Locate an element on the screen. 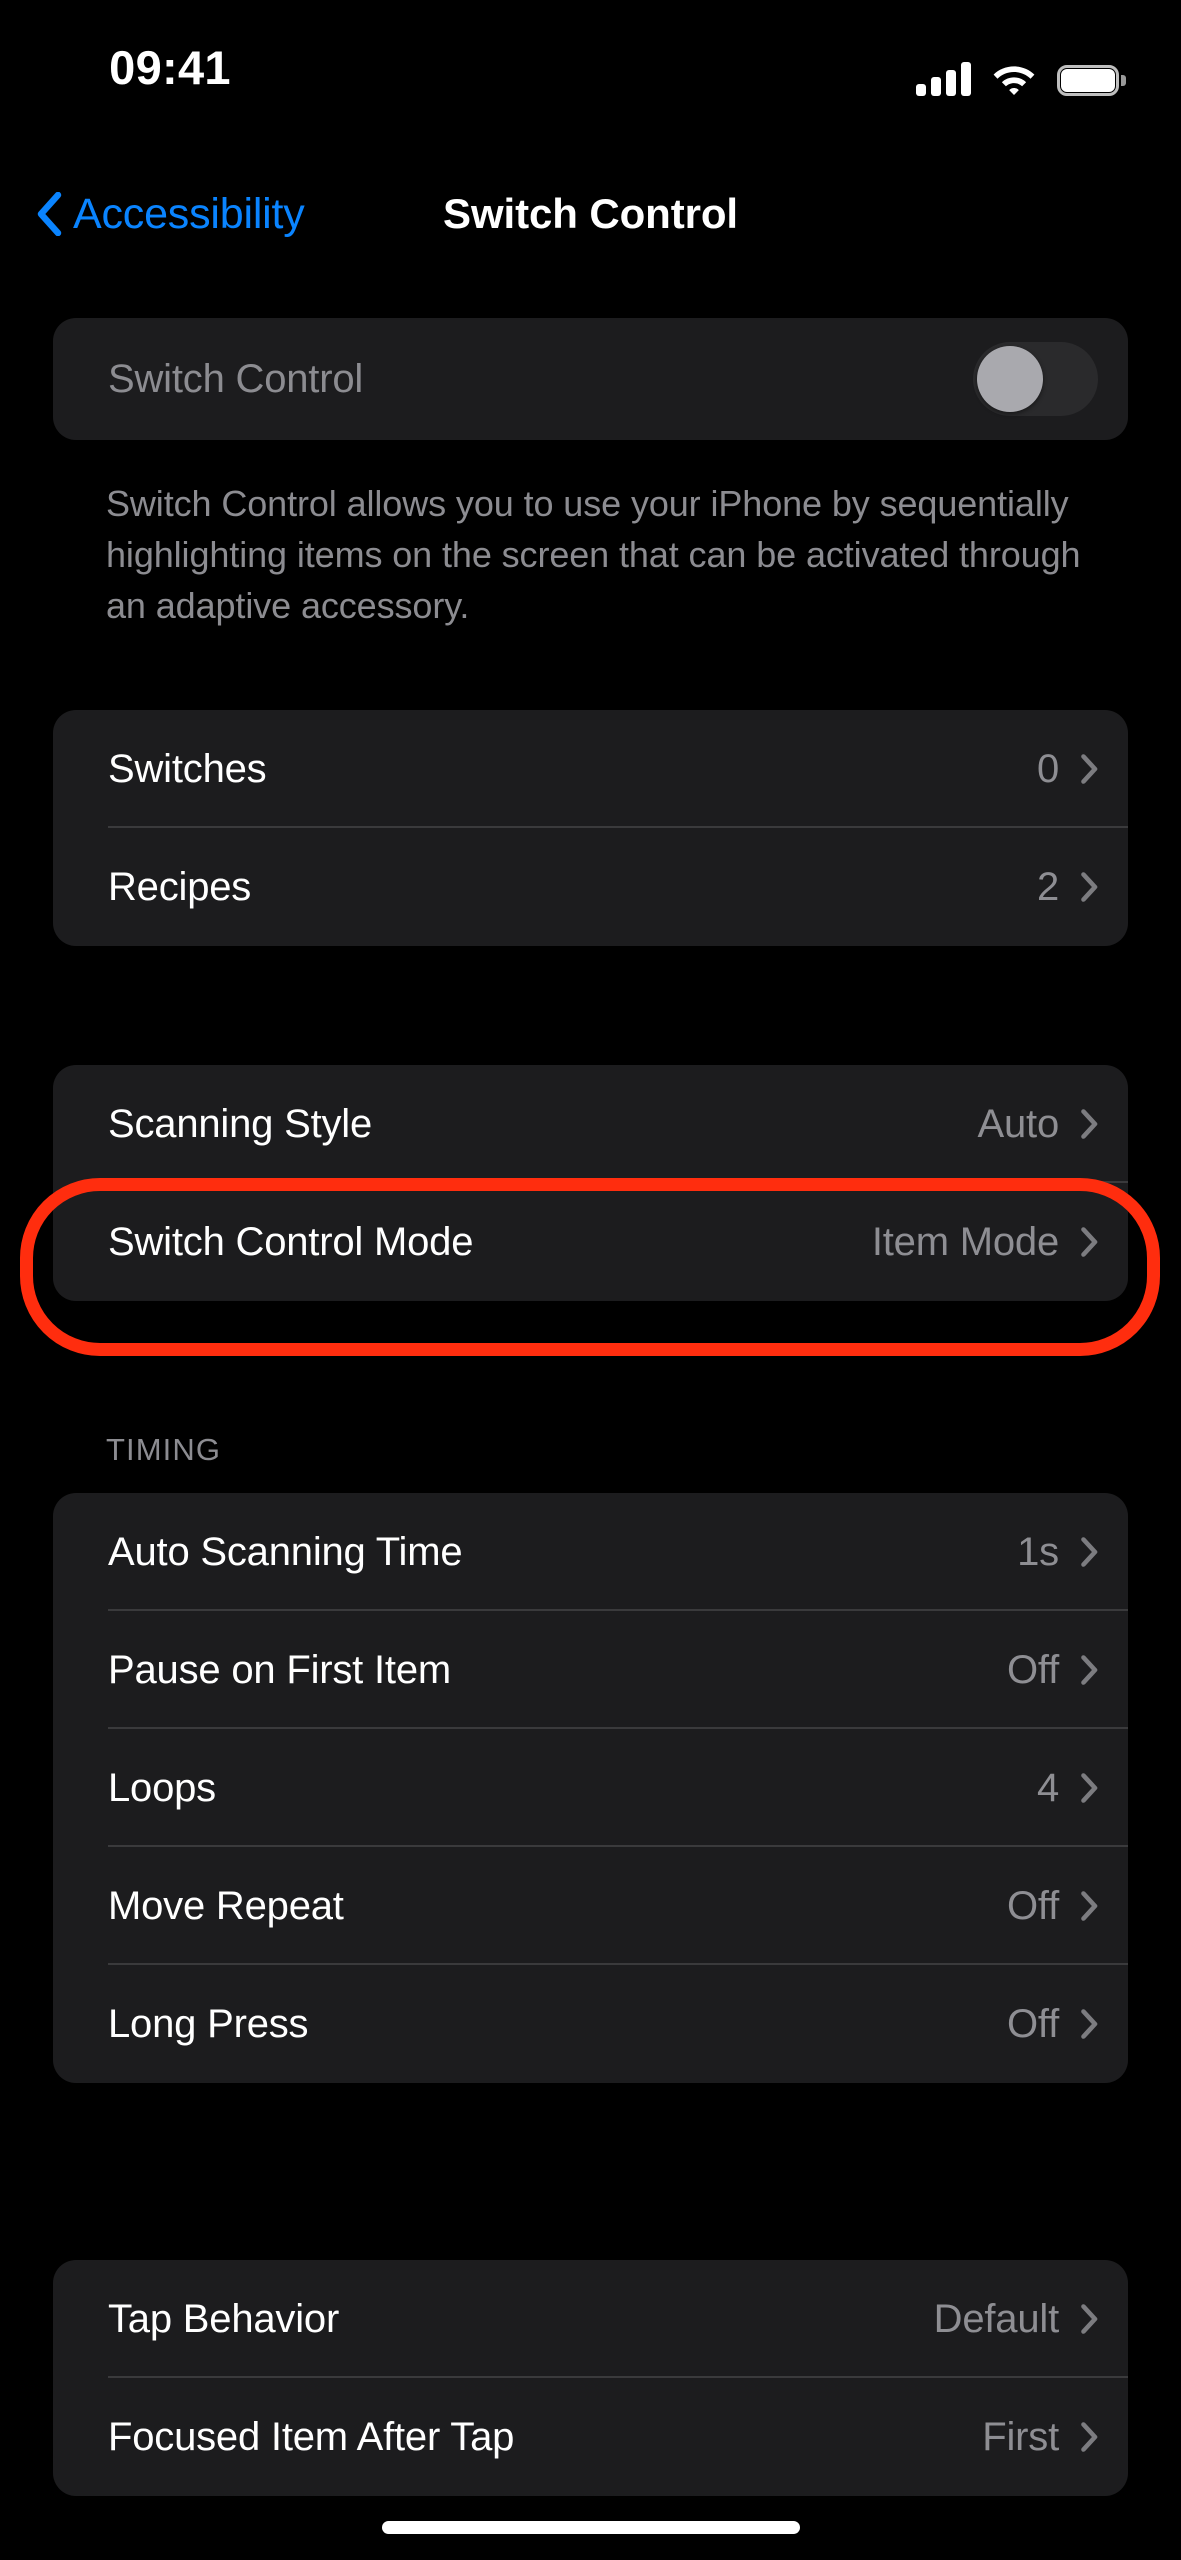 This screenshot has width=1181, height=2560. row-label: Switch Control is located at coordinates (236, 378).